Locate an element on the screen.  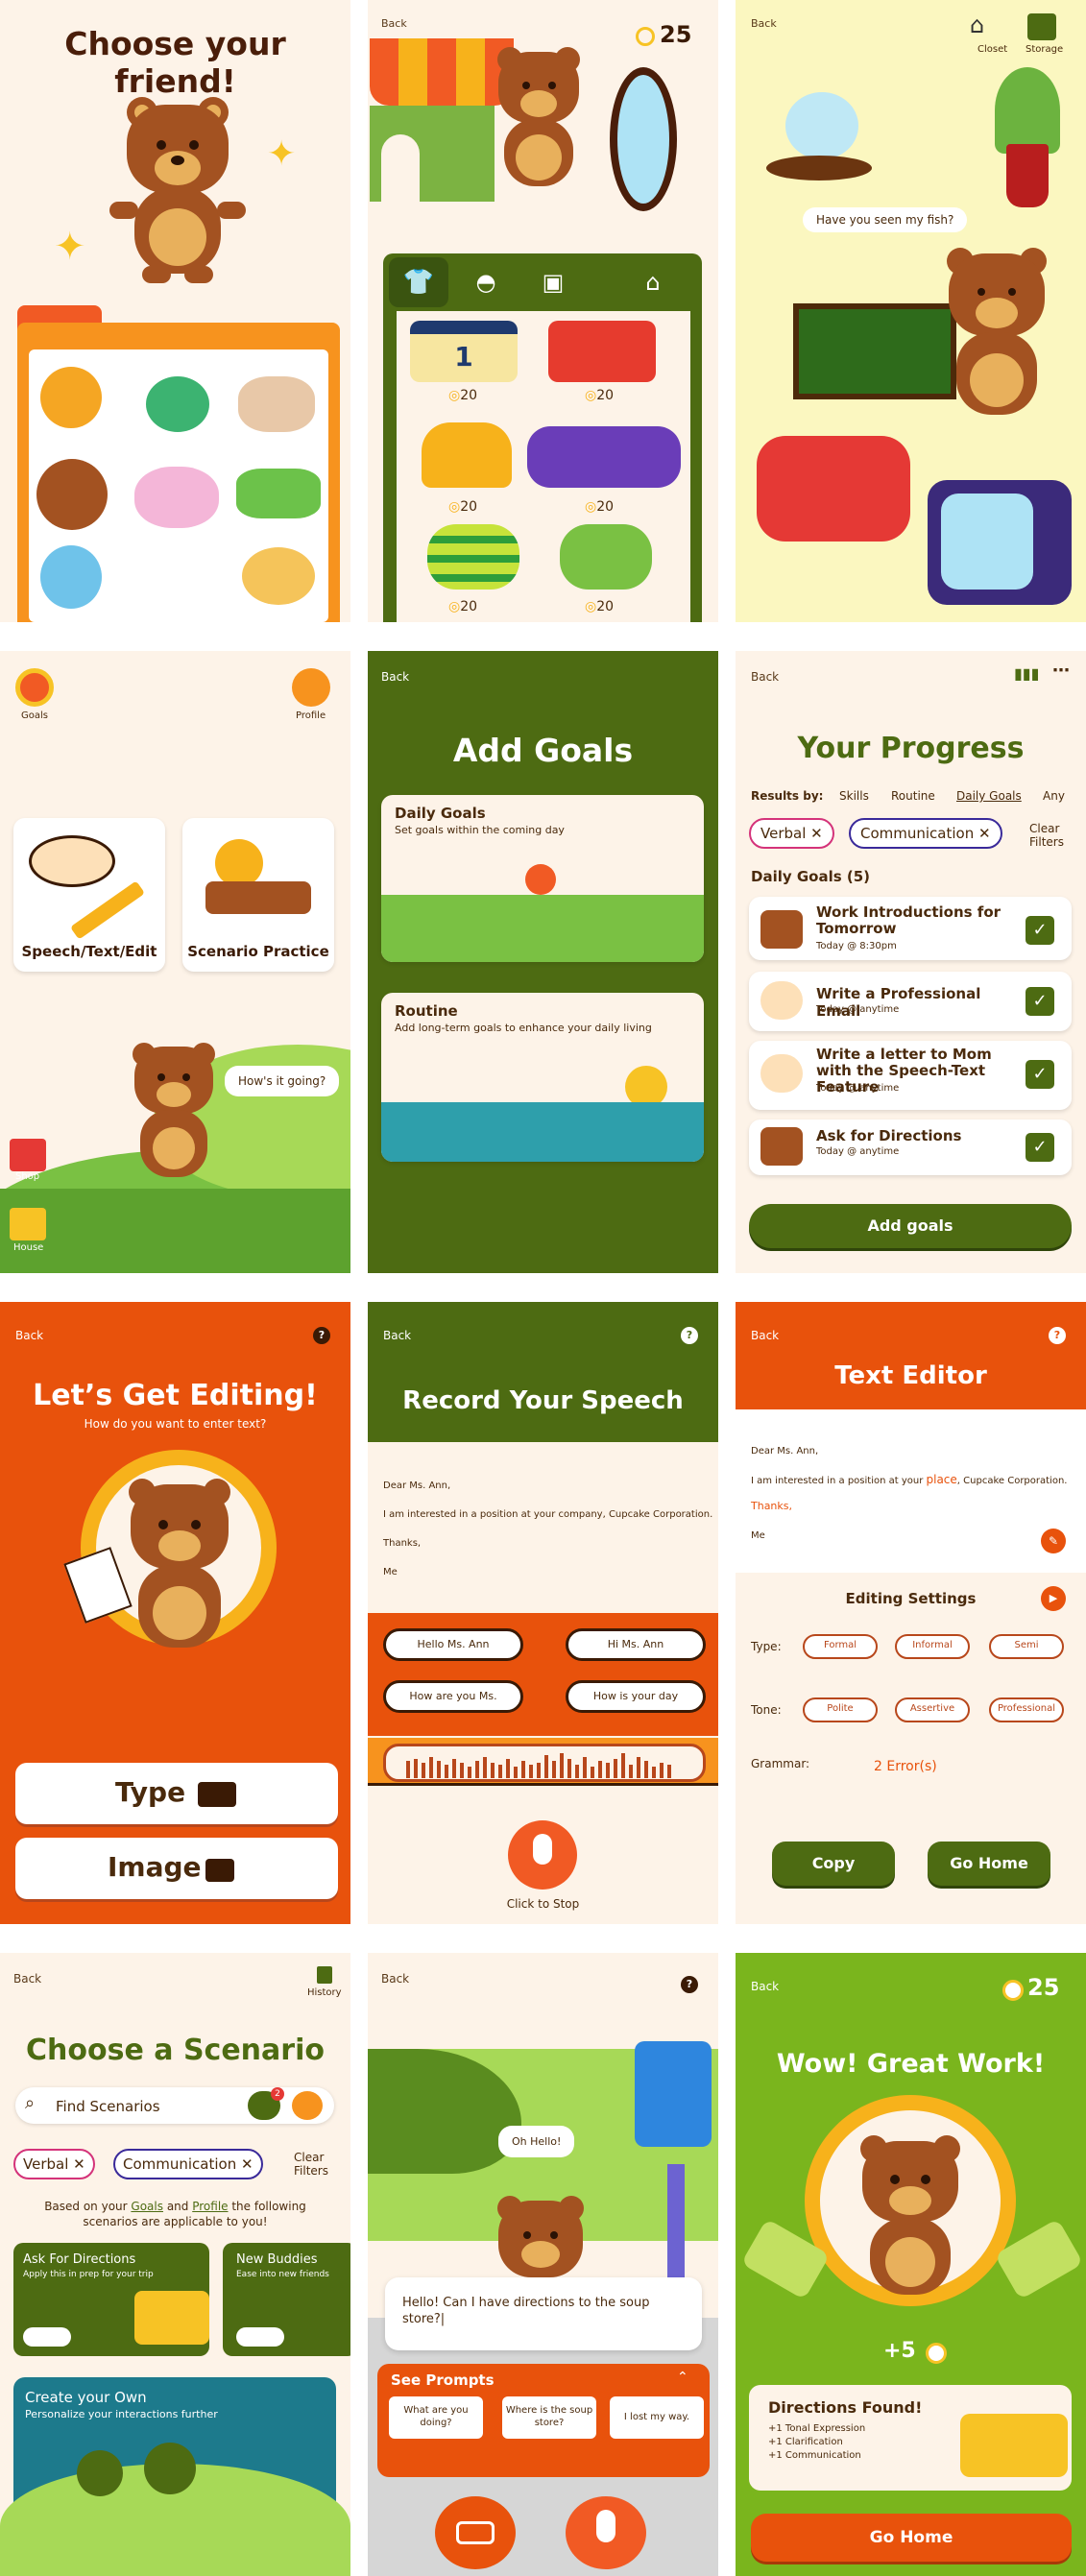
option-button: How are you Ms. is located at coordinates (453, 1696).